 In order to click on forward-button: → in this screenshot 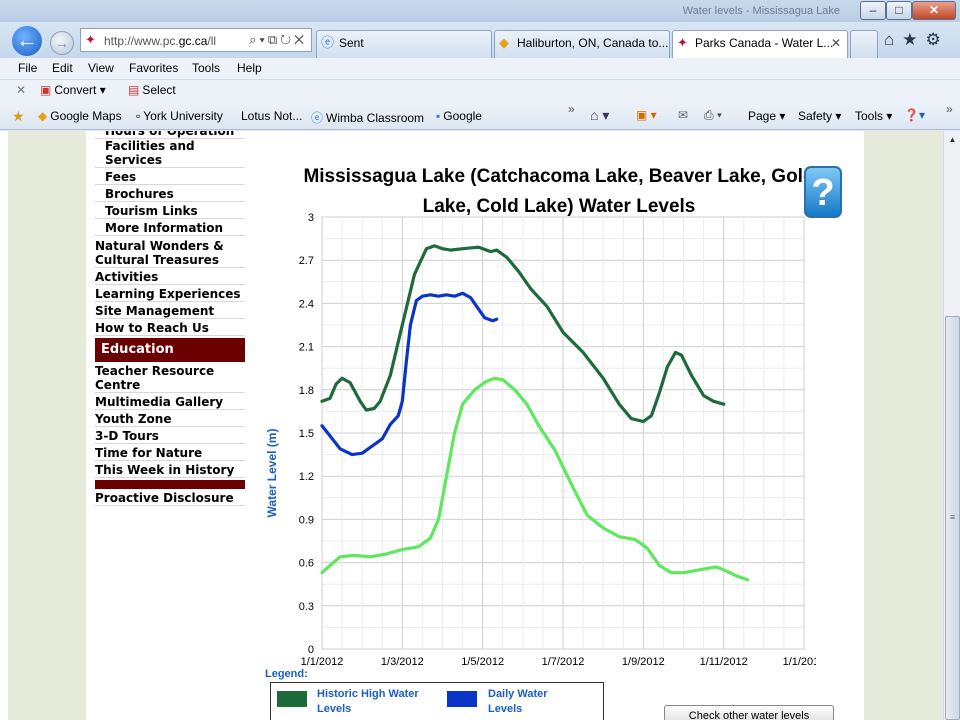, I will do `click(62, 43)`.